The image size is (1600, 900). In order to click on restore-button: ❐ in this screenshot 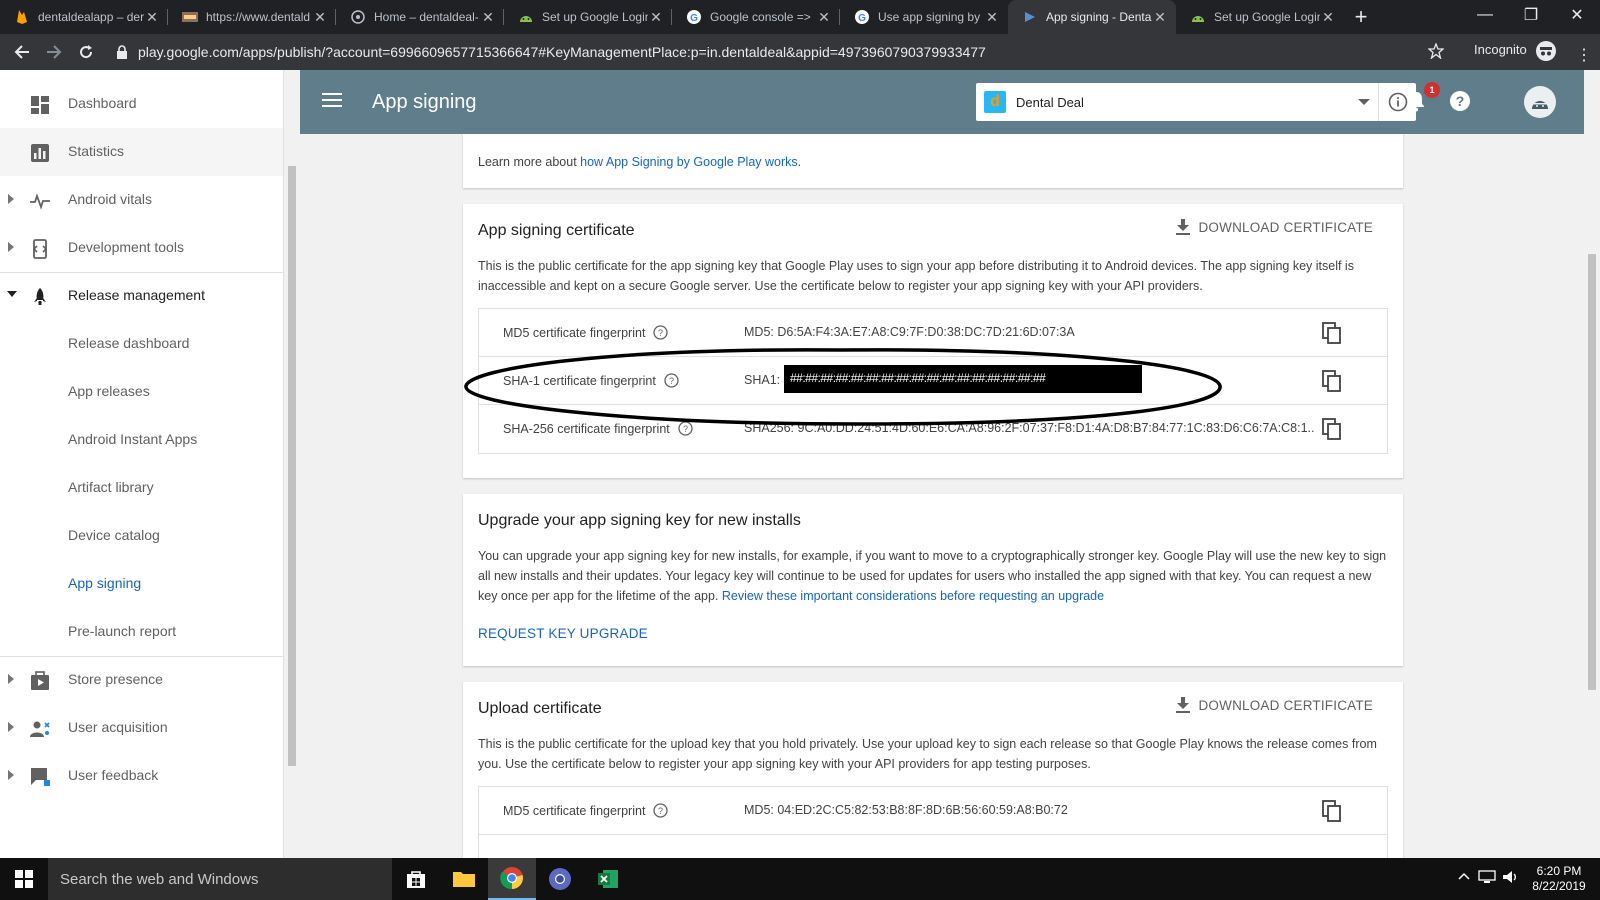, I will do `click(1531, 15)`.